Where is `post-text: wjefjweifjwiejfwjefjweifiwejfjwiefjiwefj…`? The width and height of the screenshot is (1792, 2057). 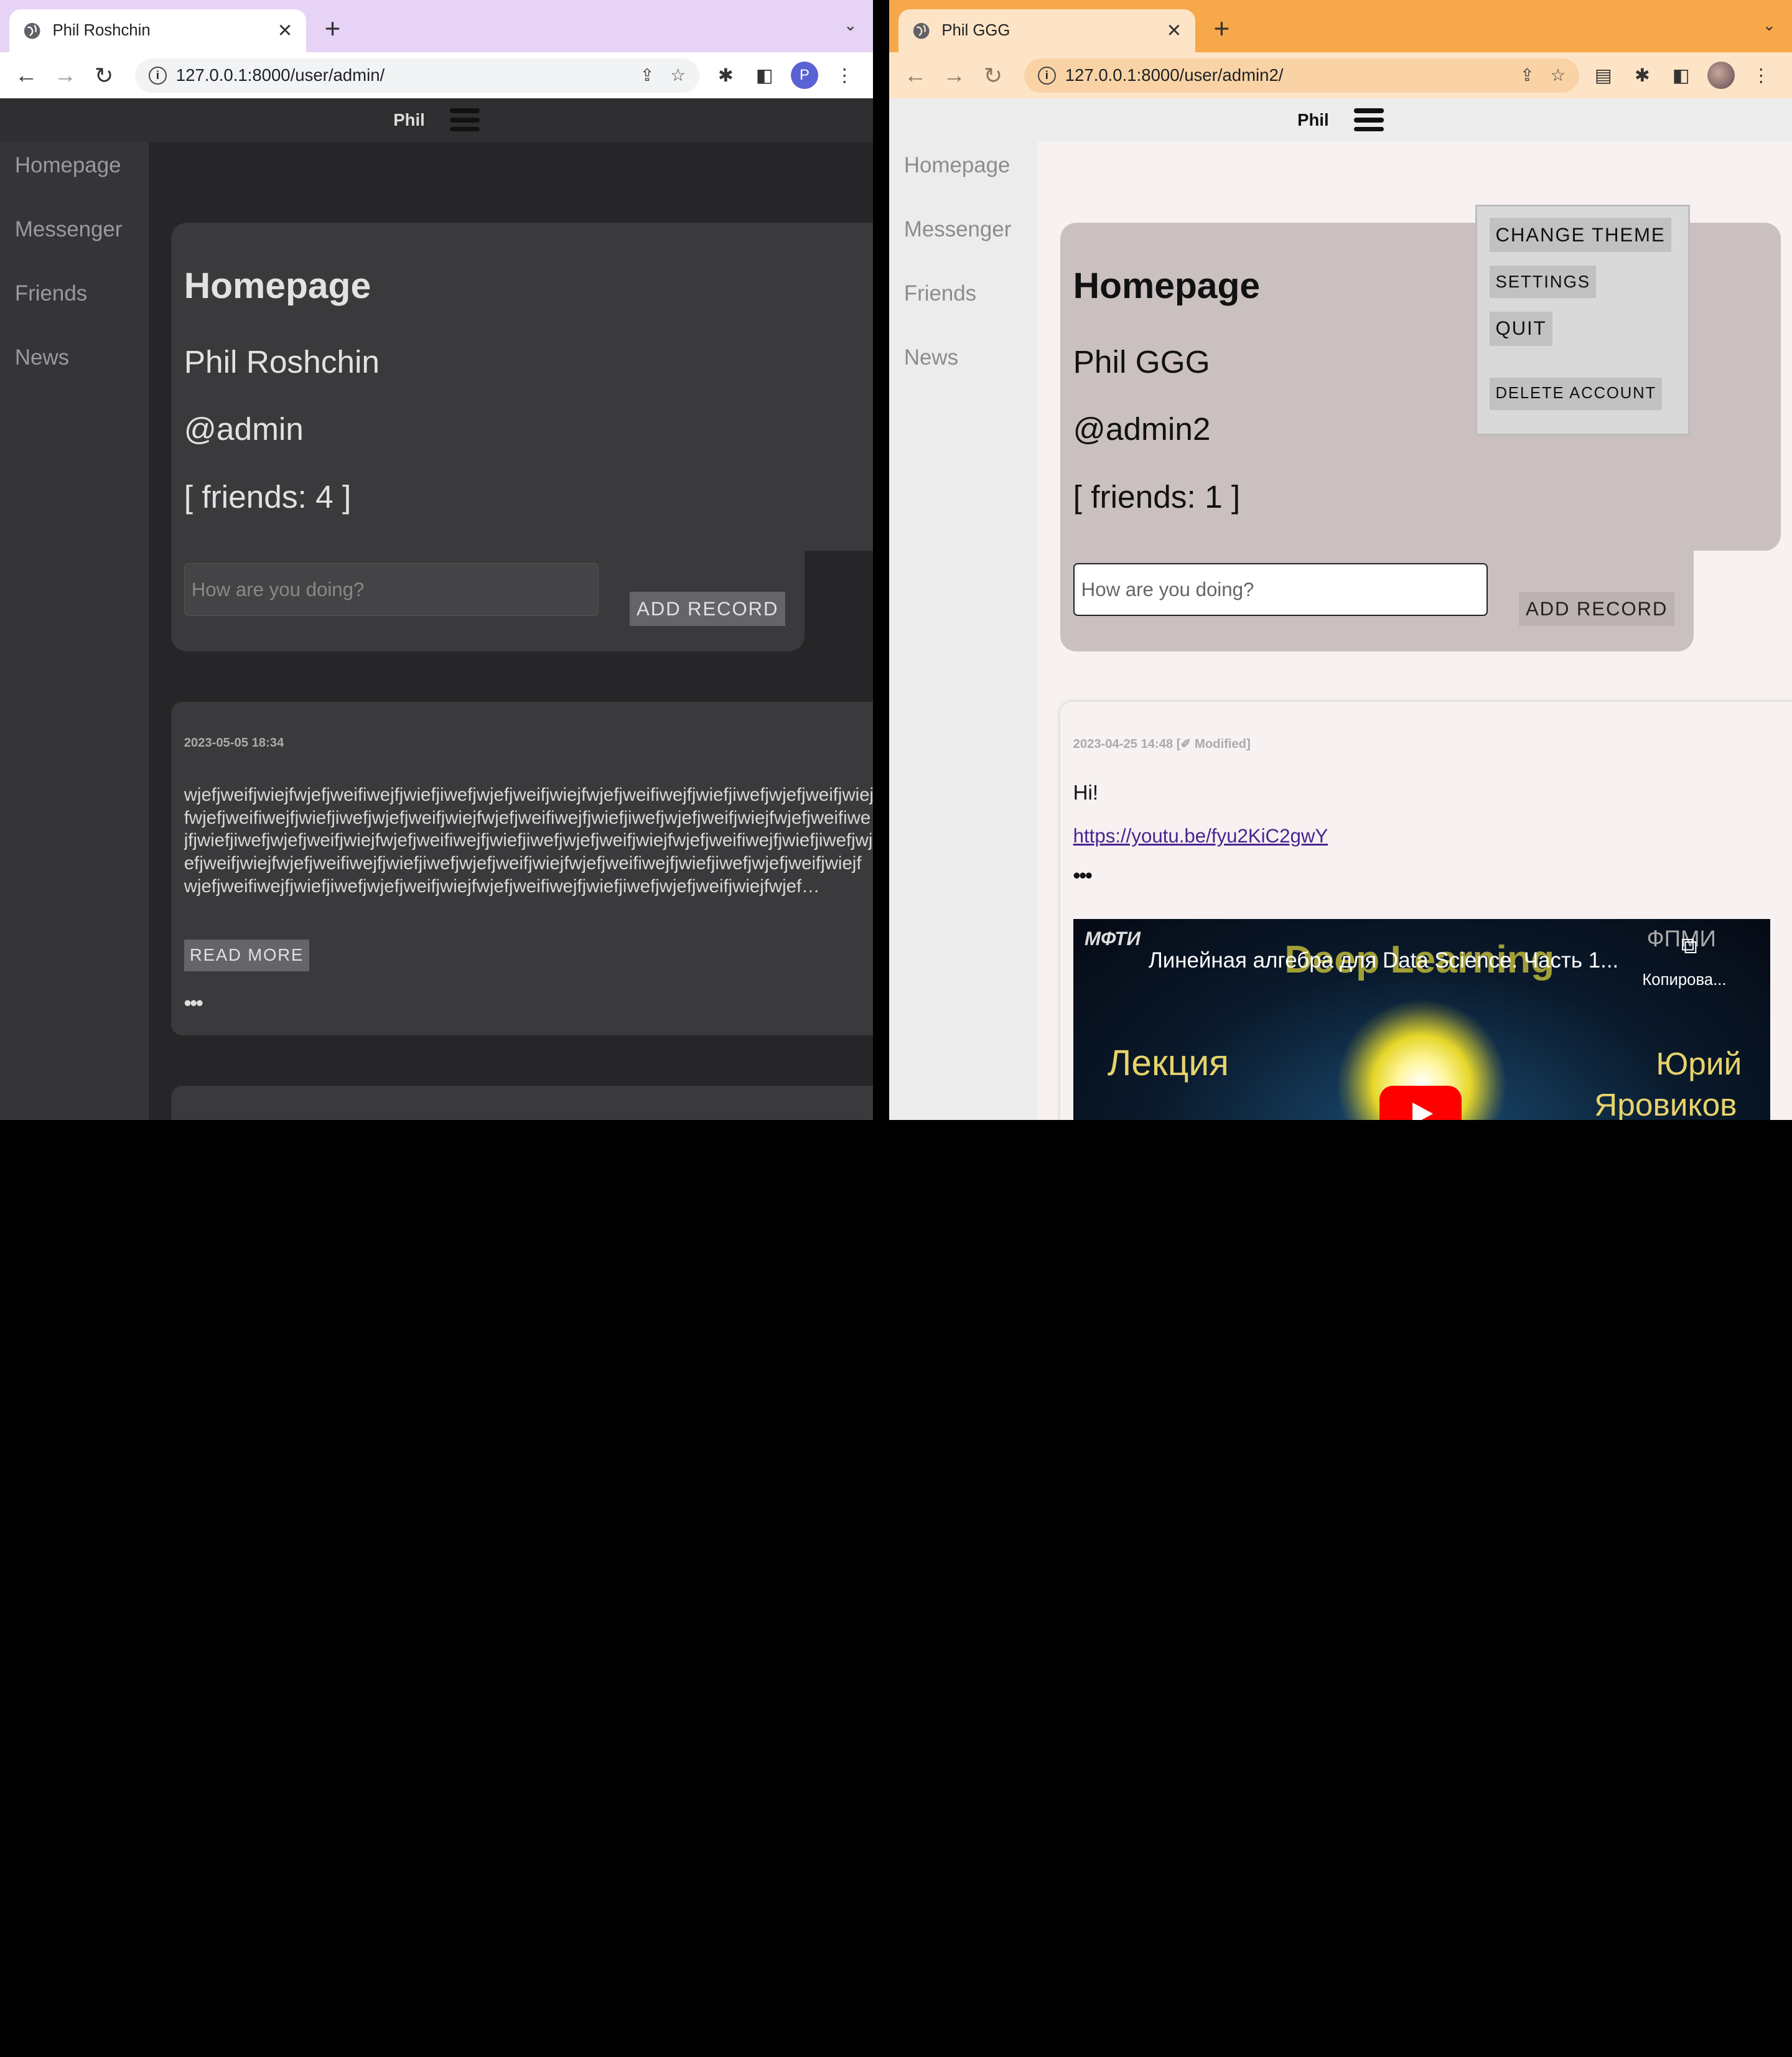 post-text: wjefjweifjwiejfwjefjweifiwejfjwiefjiwefj… is located at coordinates (529, 840).